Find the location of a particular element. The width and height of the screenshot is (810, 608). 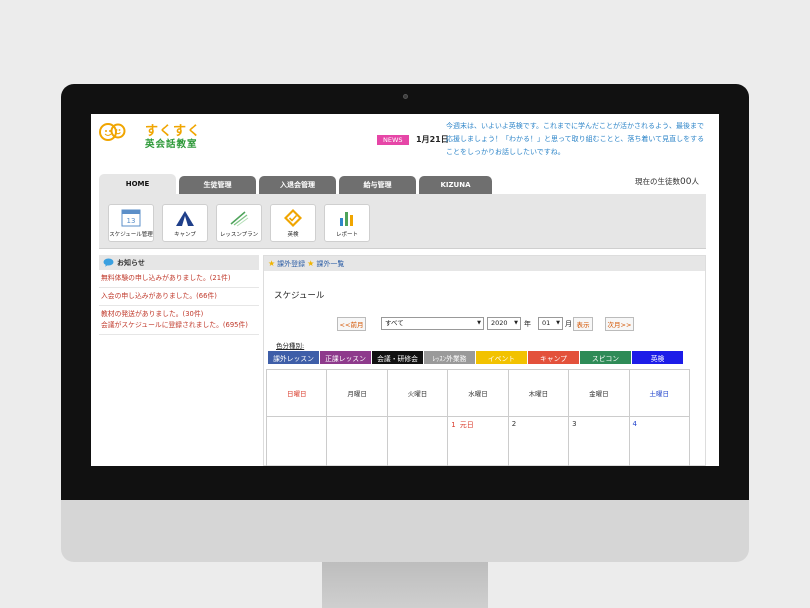

student-count-value: 00 is located at coordinates (686, 182).